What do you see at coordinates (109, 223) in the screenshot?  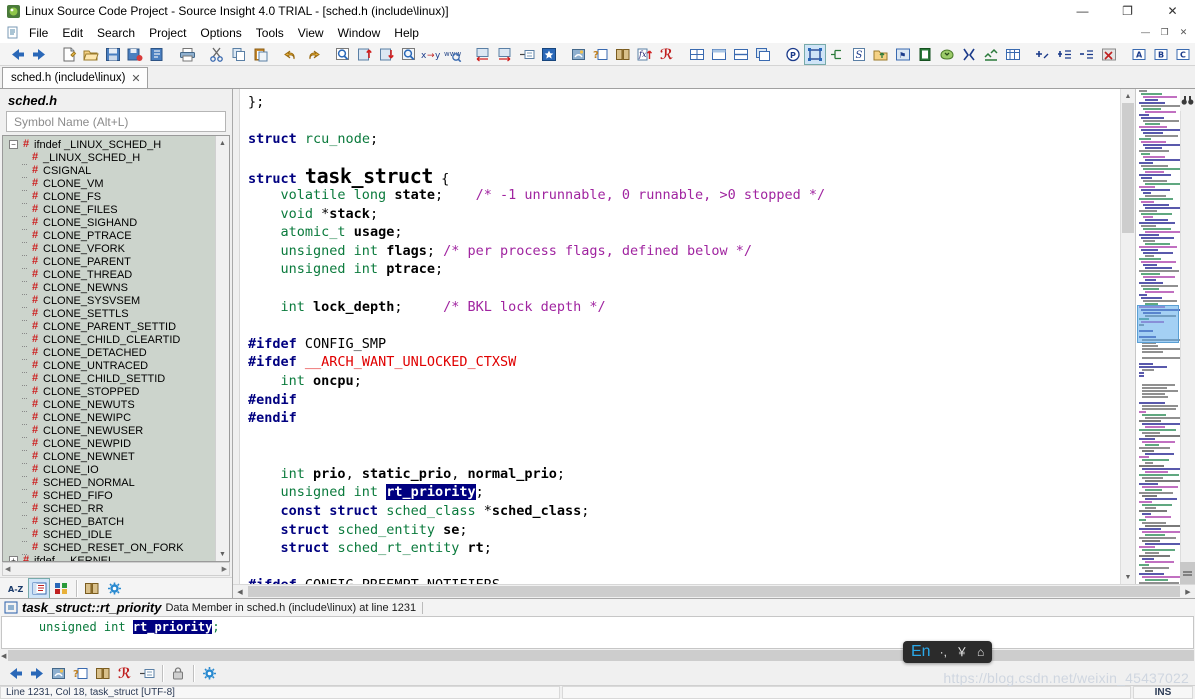 I see `symbol-tree-item: # CLONE_SIGHAND` at bounding box center [109, 223].